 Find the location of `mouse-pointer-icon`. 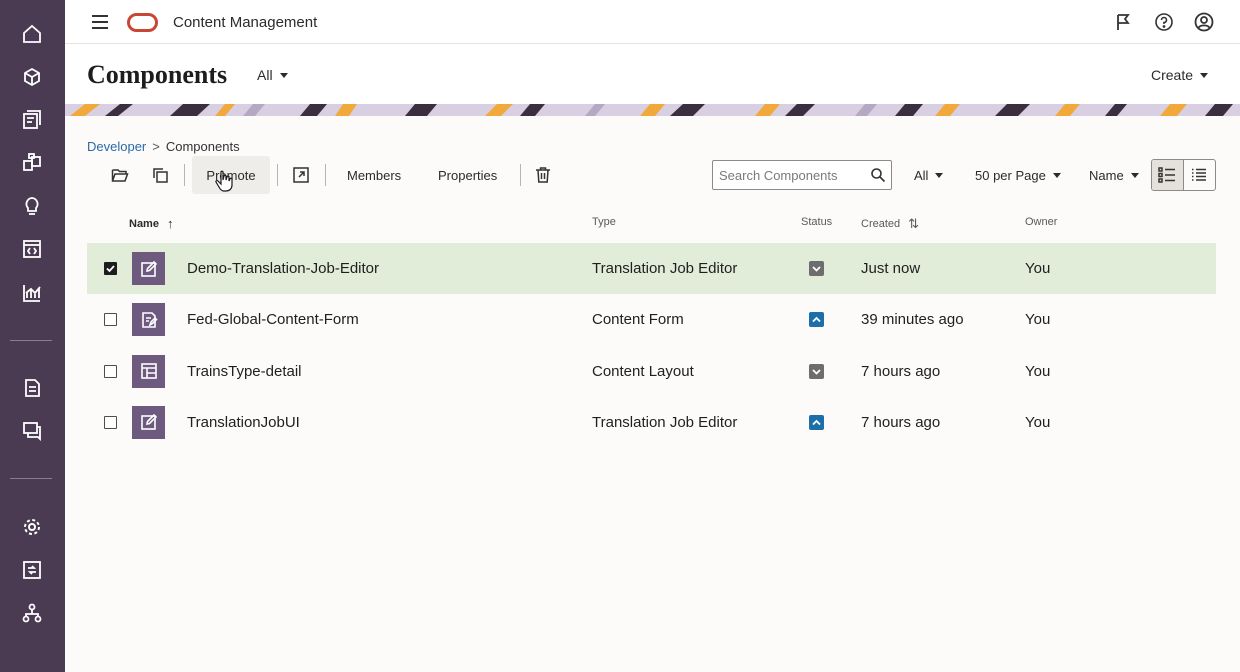

mouse-pointer-icon is located at coordinates (224, 181).